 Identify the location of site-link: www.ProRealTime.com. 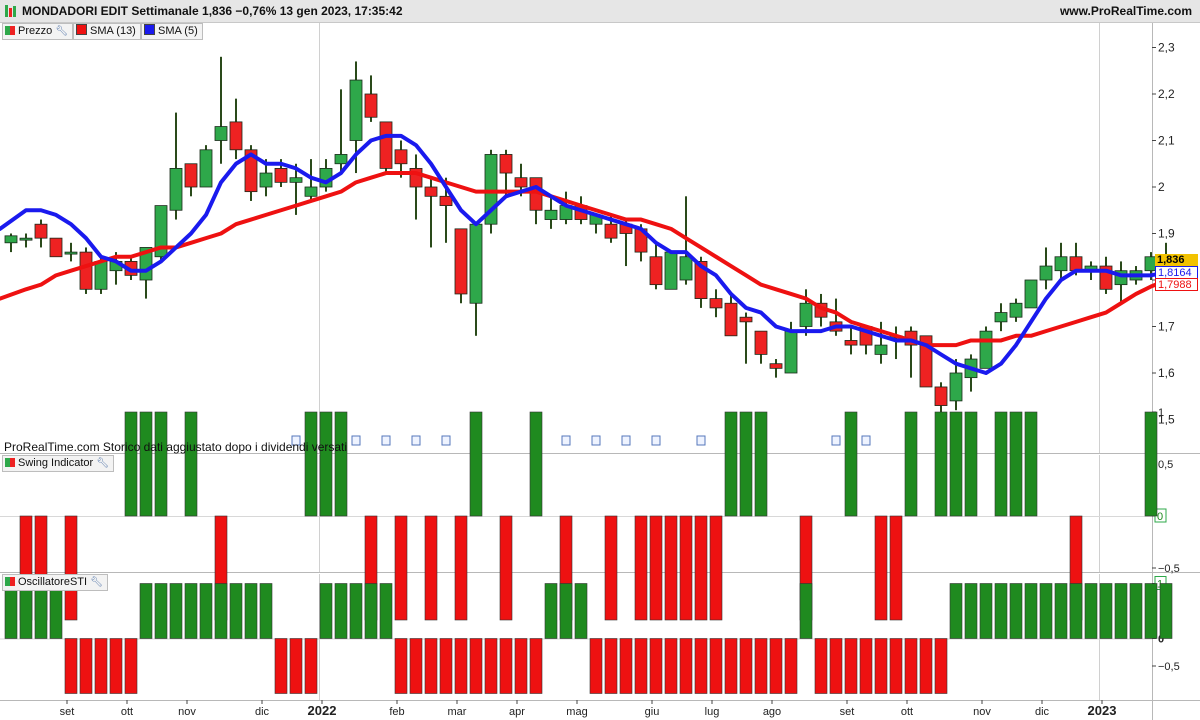
(1126, 11).